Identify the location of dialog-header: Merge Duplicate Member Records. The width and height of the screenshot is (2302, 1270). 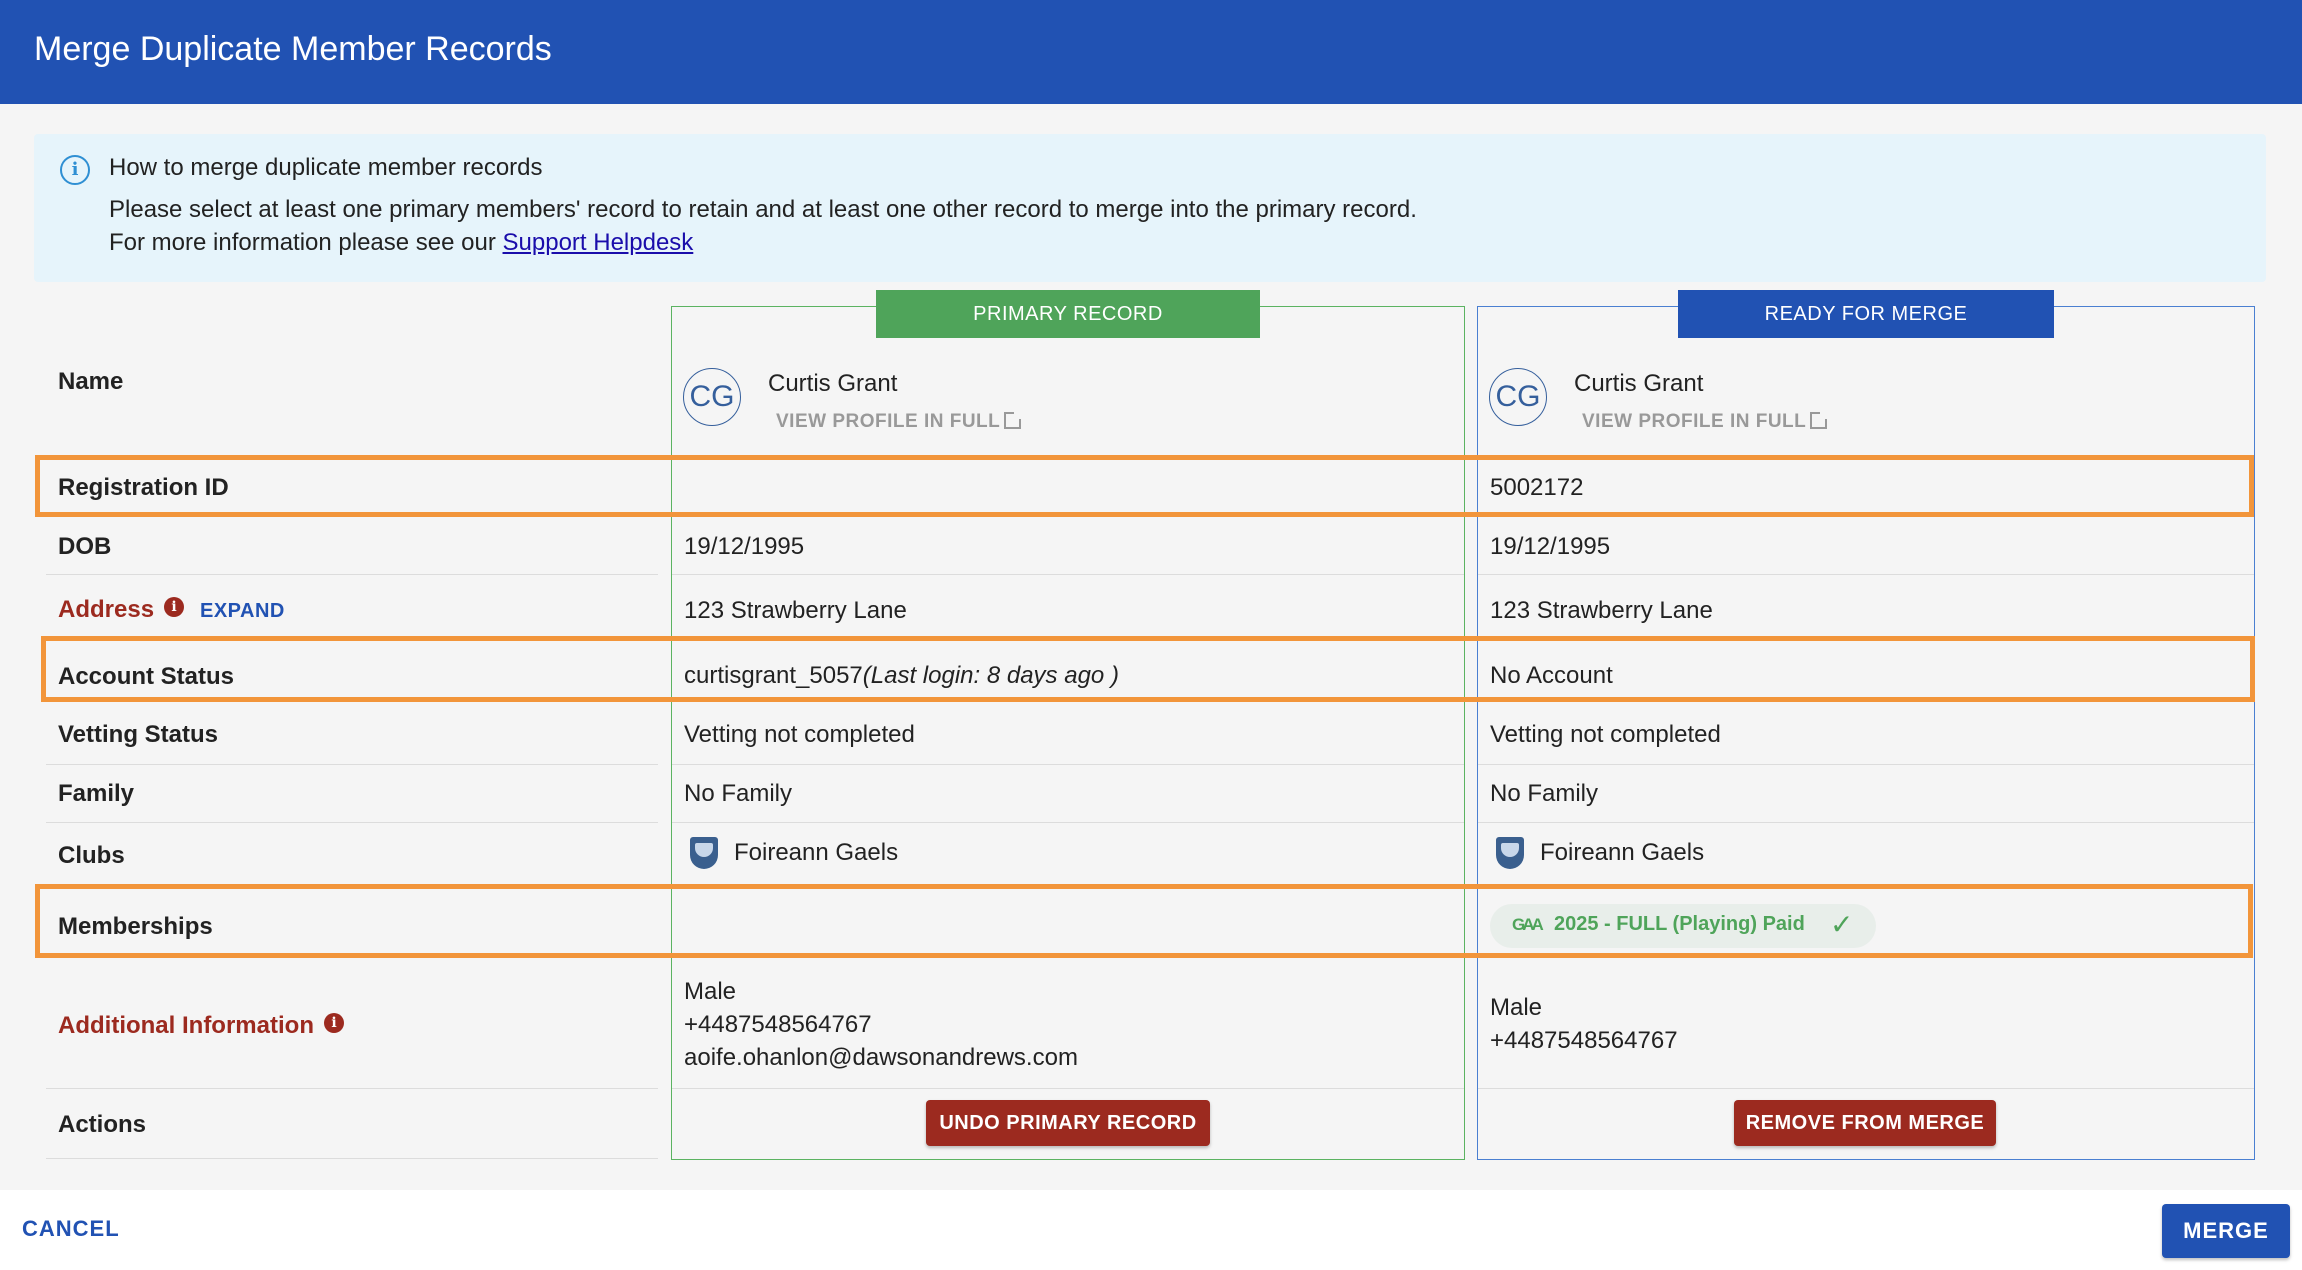
(1151, 52).